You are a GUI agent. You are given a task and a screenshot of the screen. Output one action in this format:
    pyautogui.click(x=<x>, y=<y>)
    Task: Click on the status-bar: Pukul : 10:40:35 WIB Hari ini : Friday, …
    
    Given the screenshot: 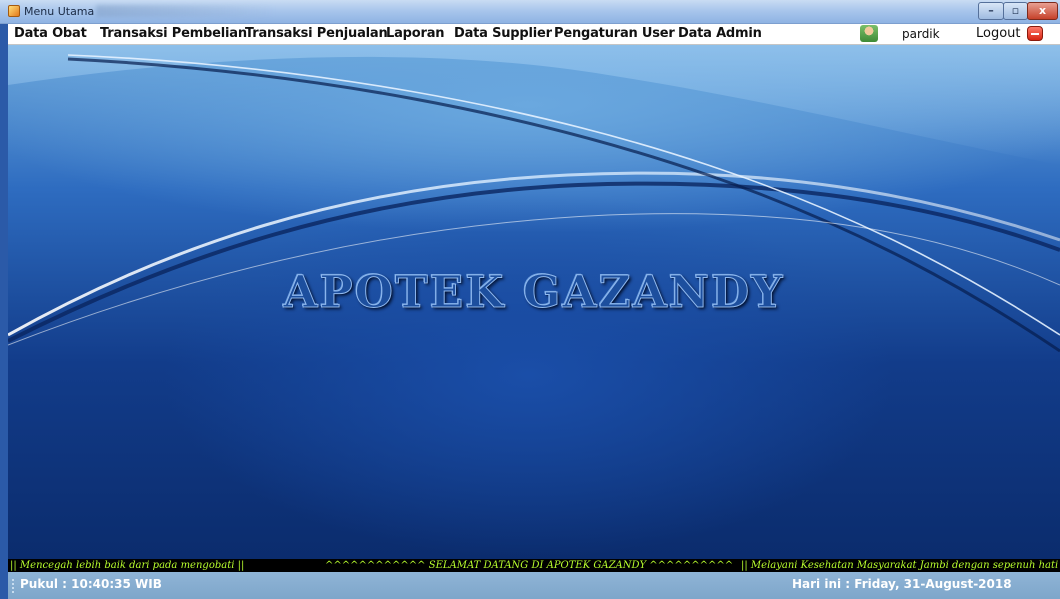 What is the action you would take?
    pyautogui.click(x=534, y=585)
    